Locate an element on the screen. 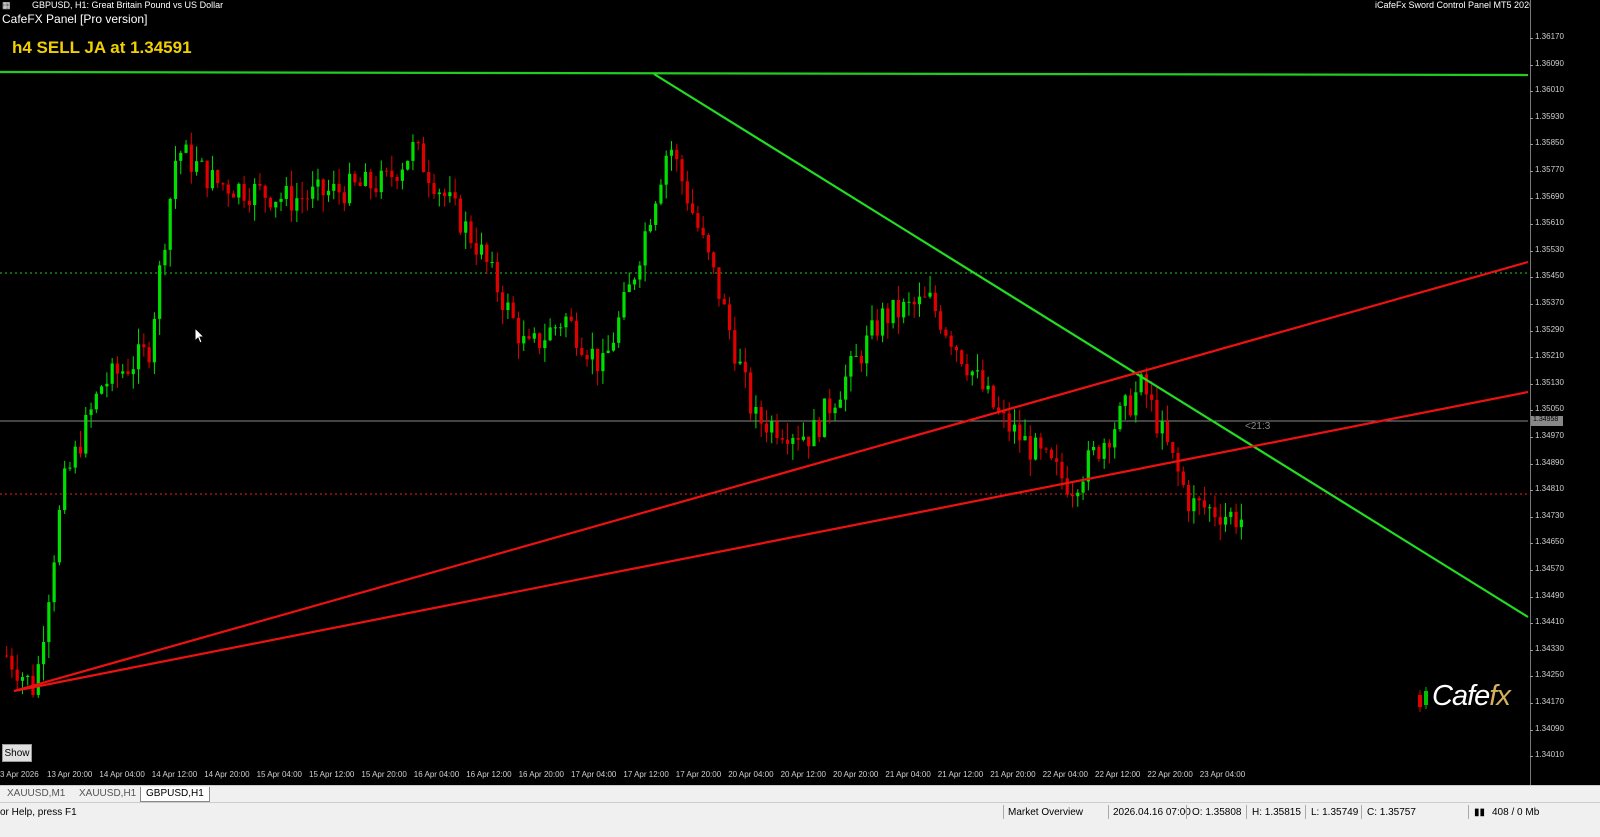 The width and height of the screenshot is (1600, 837). logo-text-fx: fx is located at coordinates (1500, 696).